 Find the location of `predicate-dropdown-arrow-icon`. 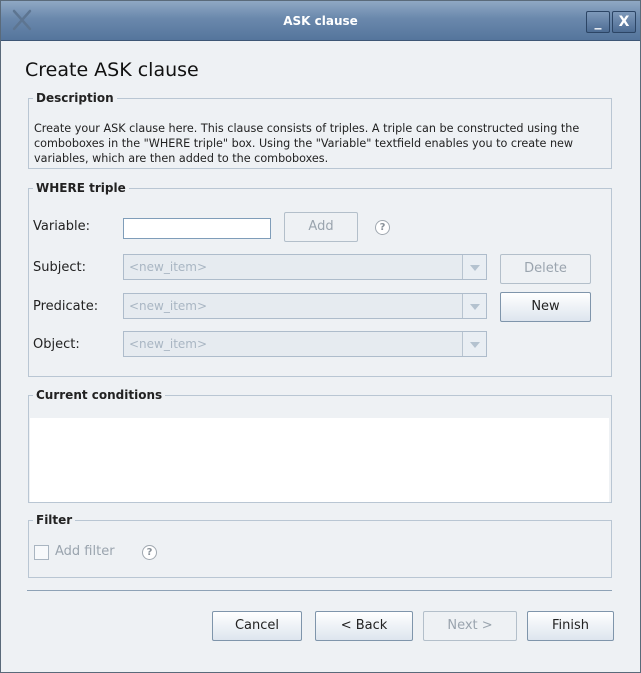

predicate-dropdown-arrow-icon is located at coordinates (474, 306).